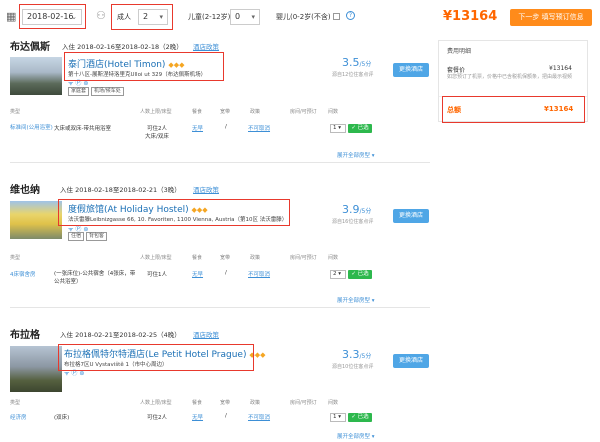  What do you see at coordinates (336, 16) in the screenshot?
I see `infant-checkbox` at bounding box center [336, 16].